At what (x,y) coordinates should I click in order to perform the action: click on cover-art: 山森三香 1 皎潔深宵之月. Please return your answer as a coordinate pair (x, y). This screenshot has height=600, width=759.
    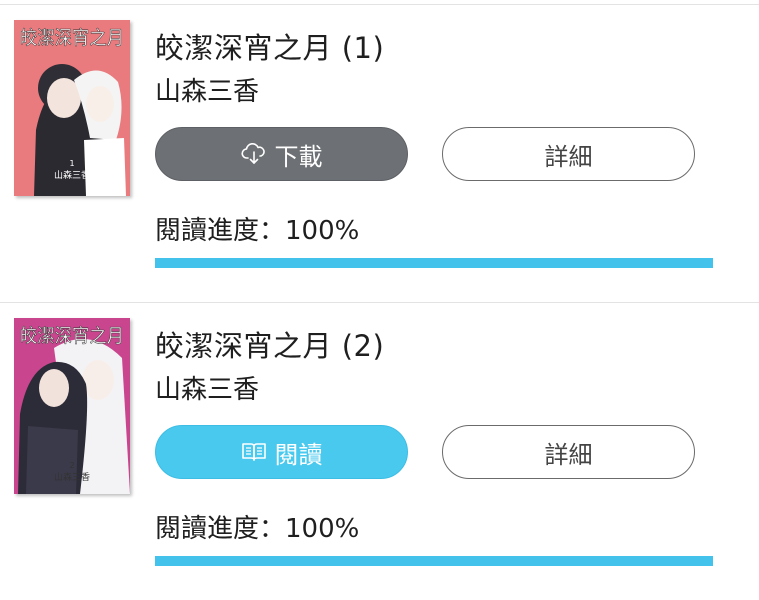
    Looking at the image, I should click on (72, 108).